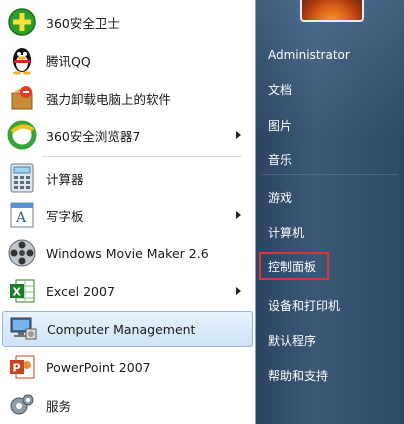 The image size is (404, 424). Describe the element at coordinates (280, 125) in the screenshot. I see `right-item-pictures: 图片` at that location.